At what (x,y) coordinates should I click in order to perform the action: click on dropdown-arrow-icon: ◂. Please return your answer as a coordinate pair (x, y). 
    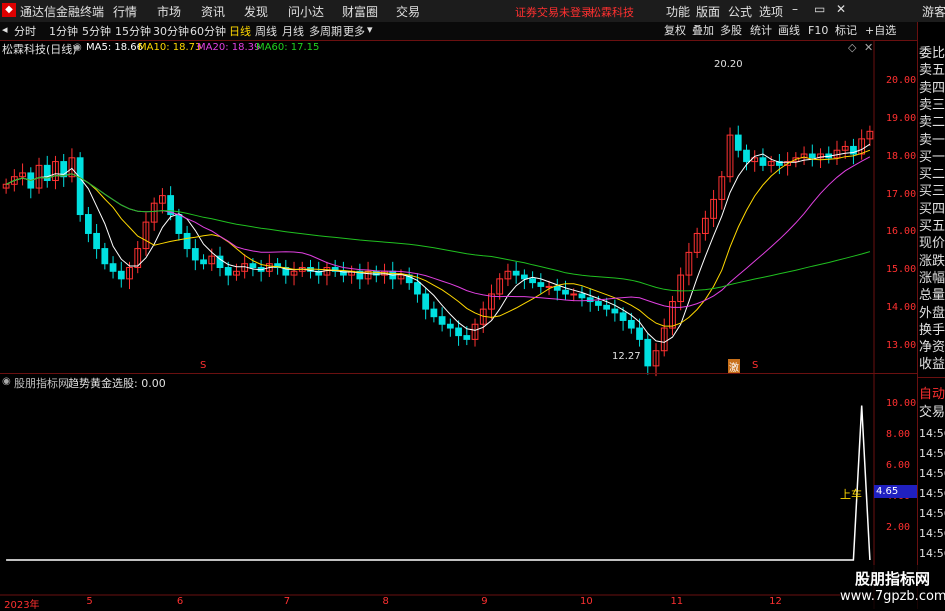
    Looking at the image, I should click on (5, 29).